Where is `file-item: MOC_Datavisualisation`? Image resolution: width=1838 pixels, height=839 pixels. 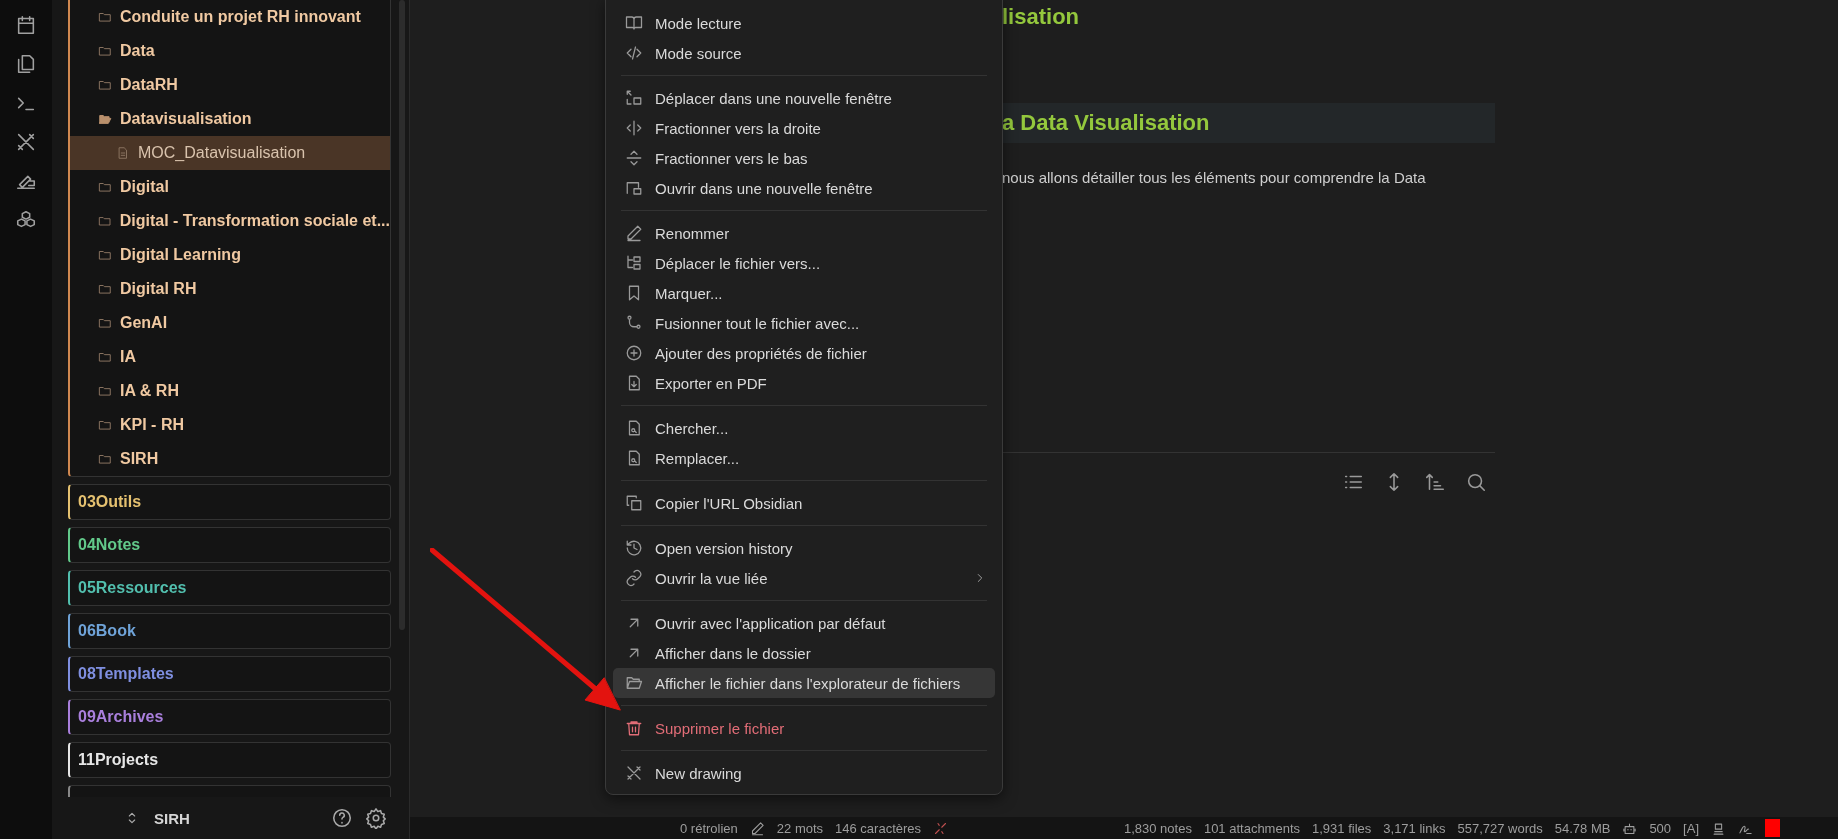
file-item: MOC_Datavisualisation is located at coordinates (230, 153).